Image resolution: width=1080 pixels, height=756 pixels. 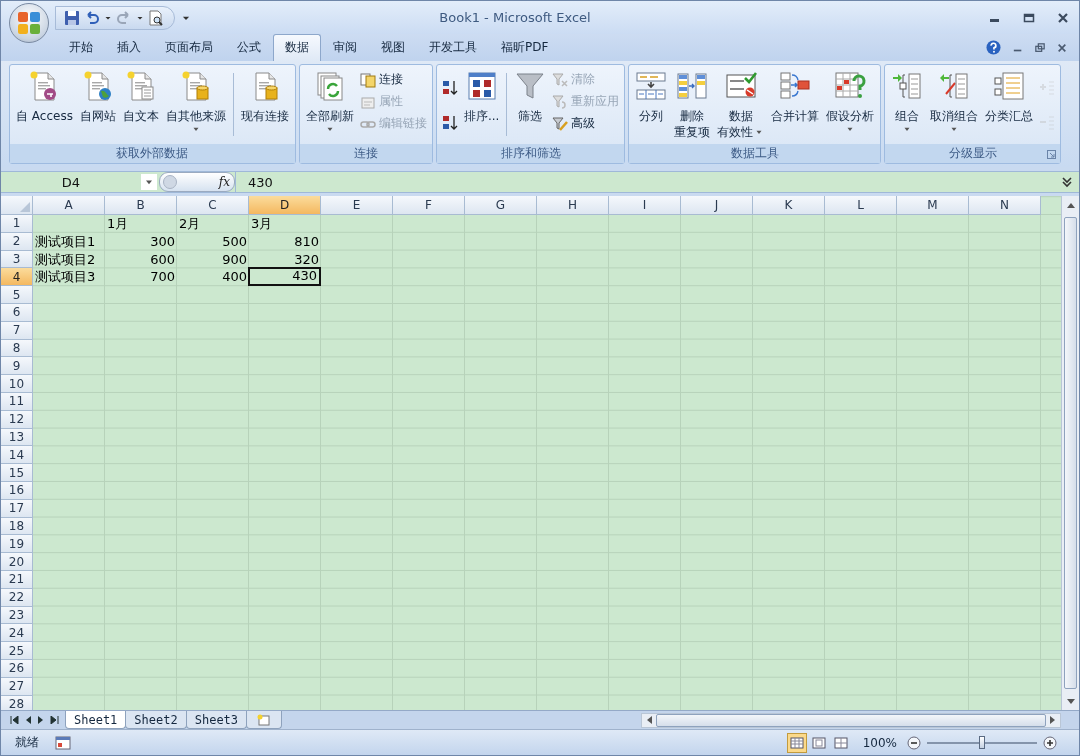 What do you see at coordinates (96, 720) in the screenshot?
I see `sheet-tab: Sheet1` at bounding box center [96, 720].